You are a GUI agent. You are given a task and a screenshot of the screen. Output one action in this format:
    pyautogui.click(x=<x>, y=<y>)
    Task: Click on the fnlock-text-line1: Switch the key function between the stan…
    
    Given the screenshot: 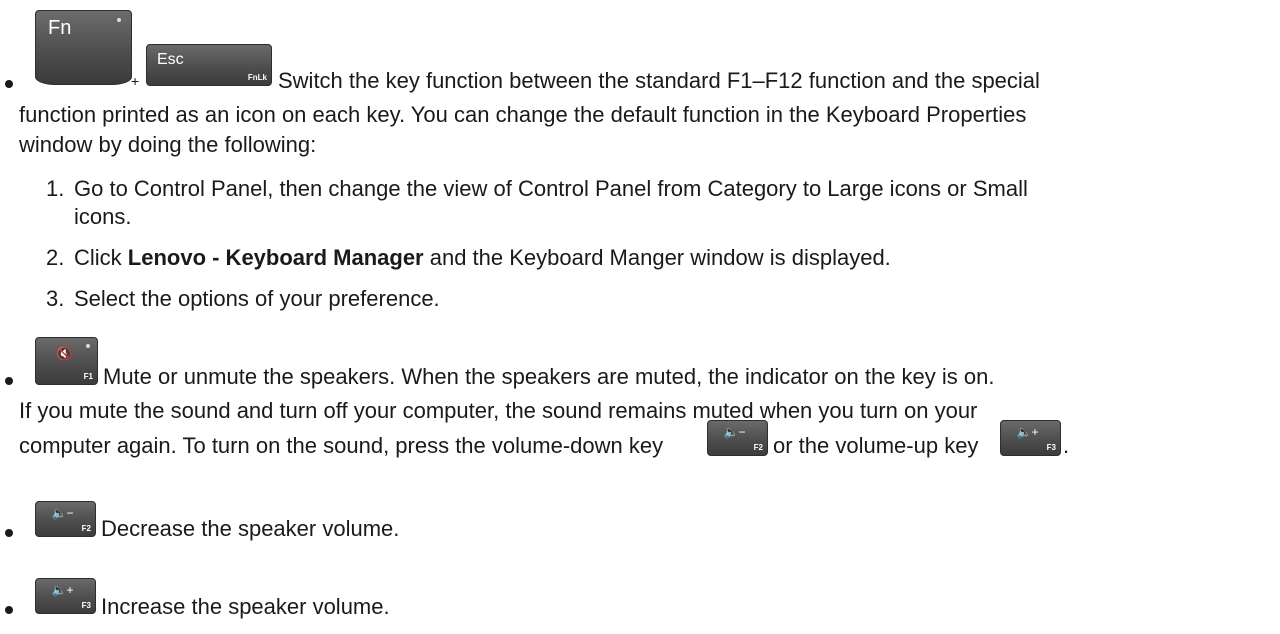 What is the action you would take?
    pyautogui.click(x=659, y=80)
    